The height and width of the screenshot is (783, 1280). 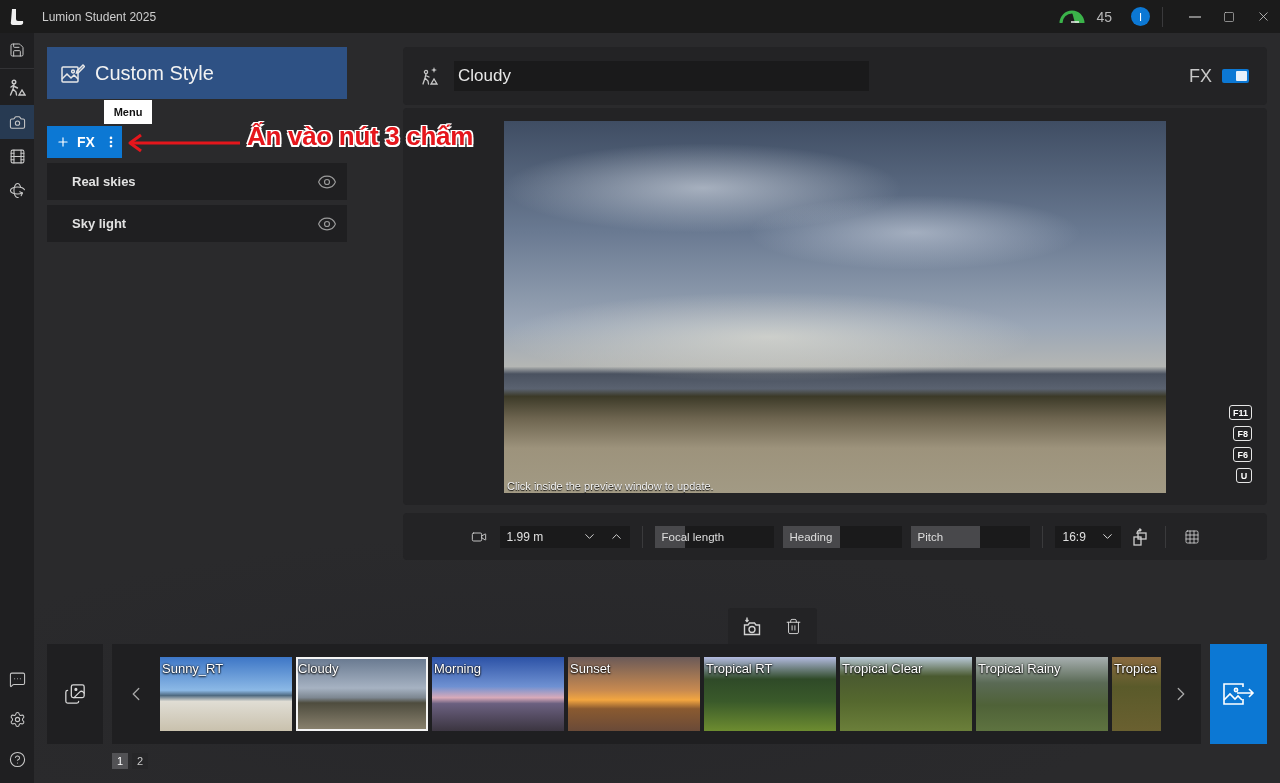 What do you see at coordinates (63, 142) in the screenshot?
I see `plus-icon` at bounding box center [63, 142].